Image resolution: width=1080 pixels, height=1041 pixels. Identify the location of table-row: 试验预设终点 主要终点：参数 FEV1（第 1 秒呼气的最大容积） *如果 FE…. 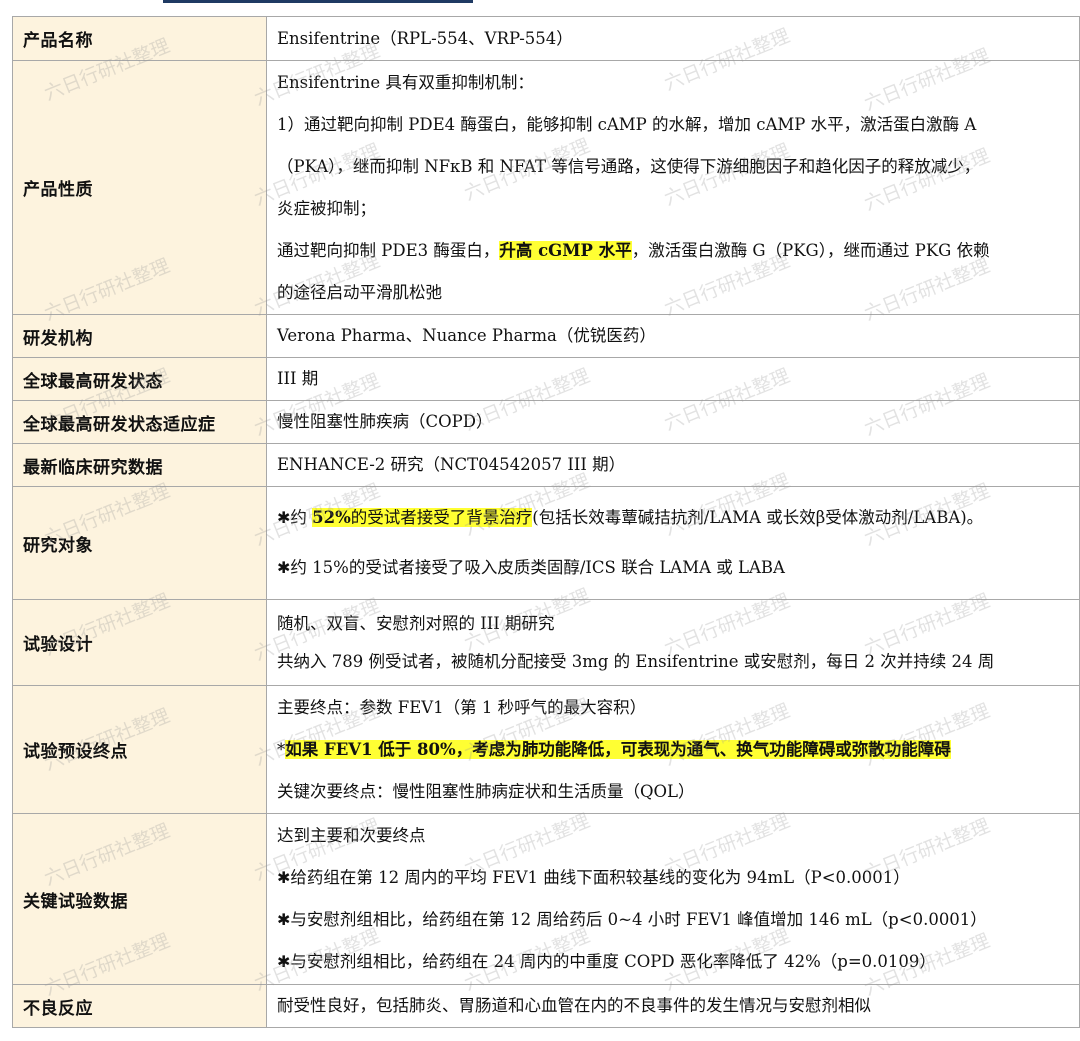
(546, 750).